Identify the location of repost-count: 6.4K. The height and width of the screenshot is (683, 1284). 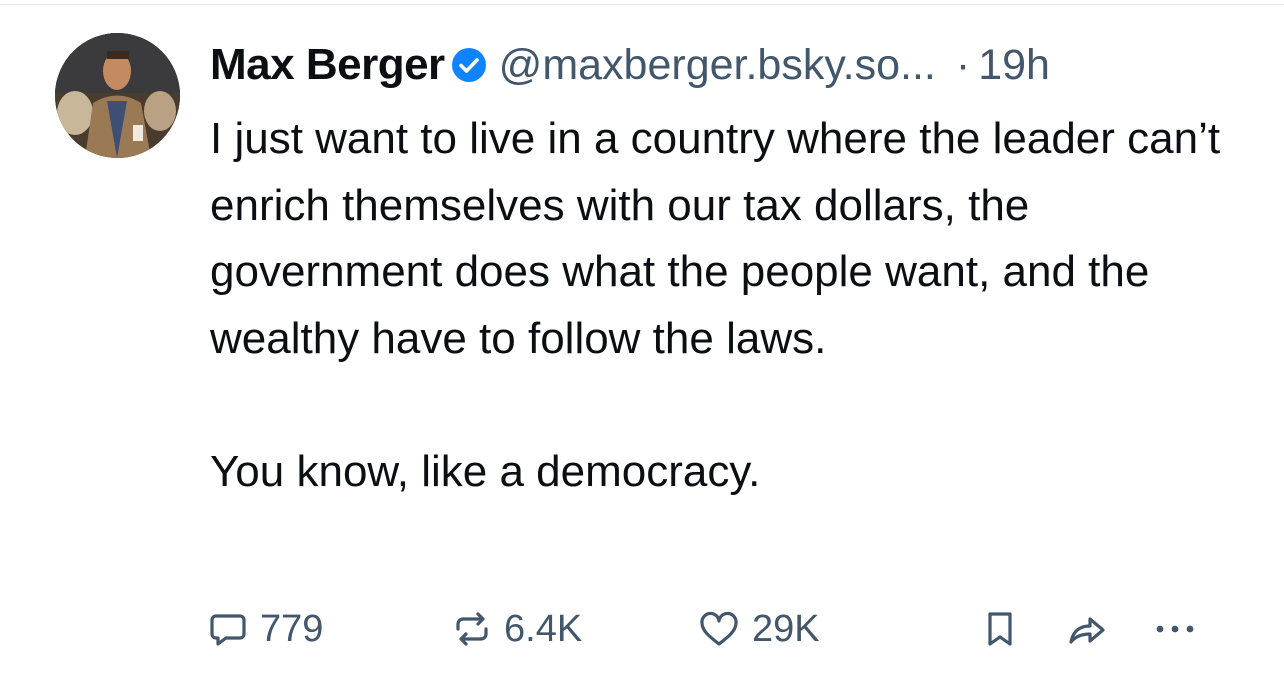
(543, 628).